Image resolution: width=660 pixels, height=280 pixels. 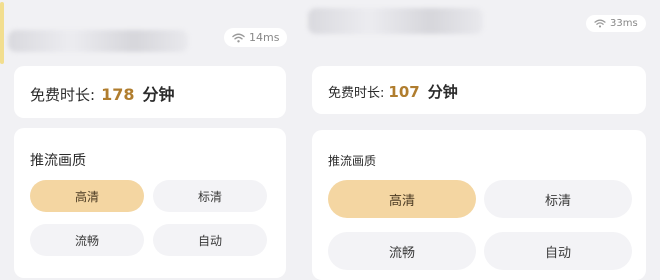 What do you see at coordinates (264, 37) in the screenshot?
I see `ping-value: 14ms` at bounding box center [264, 37].